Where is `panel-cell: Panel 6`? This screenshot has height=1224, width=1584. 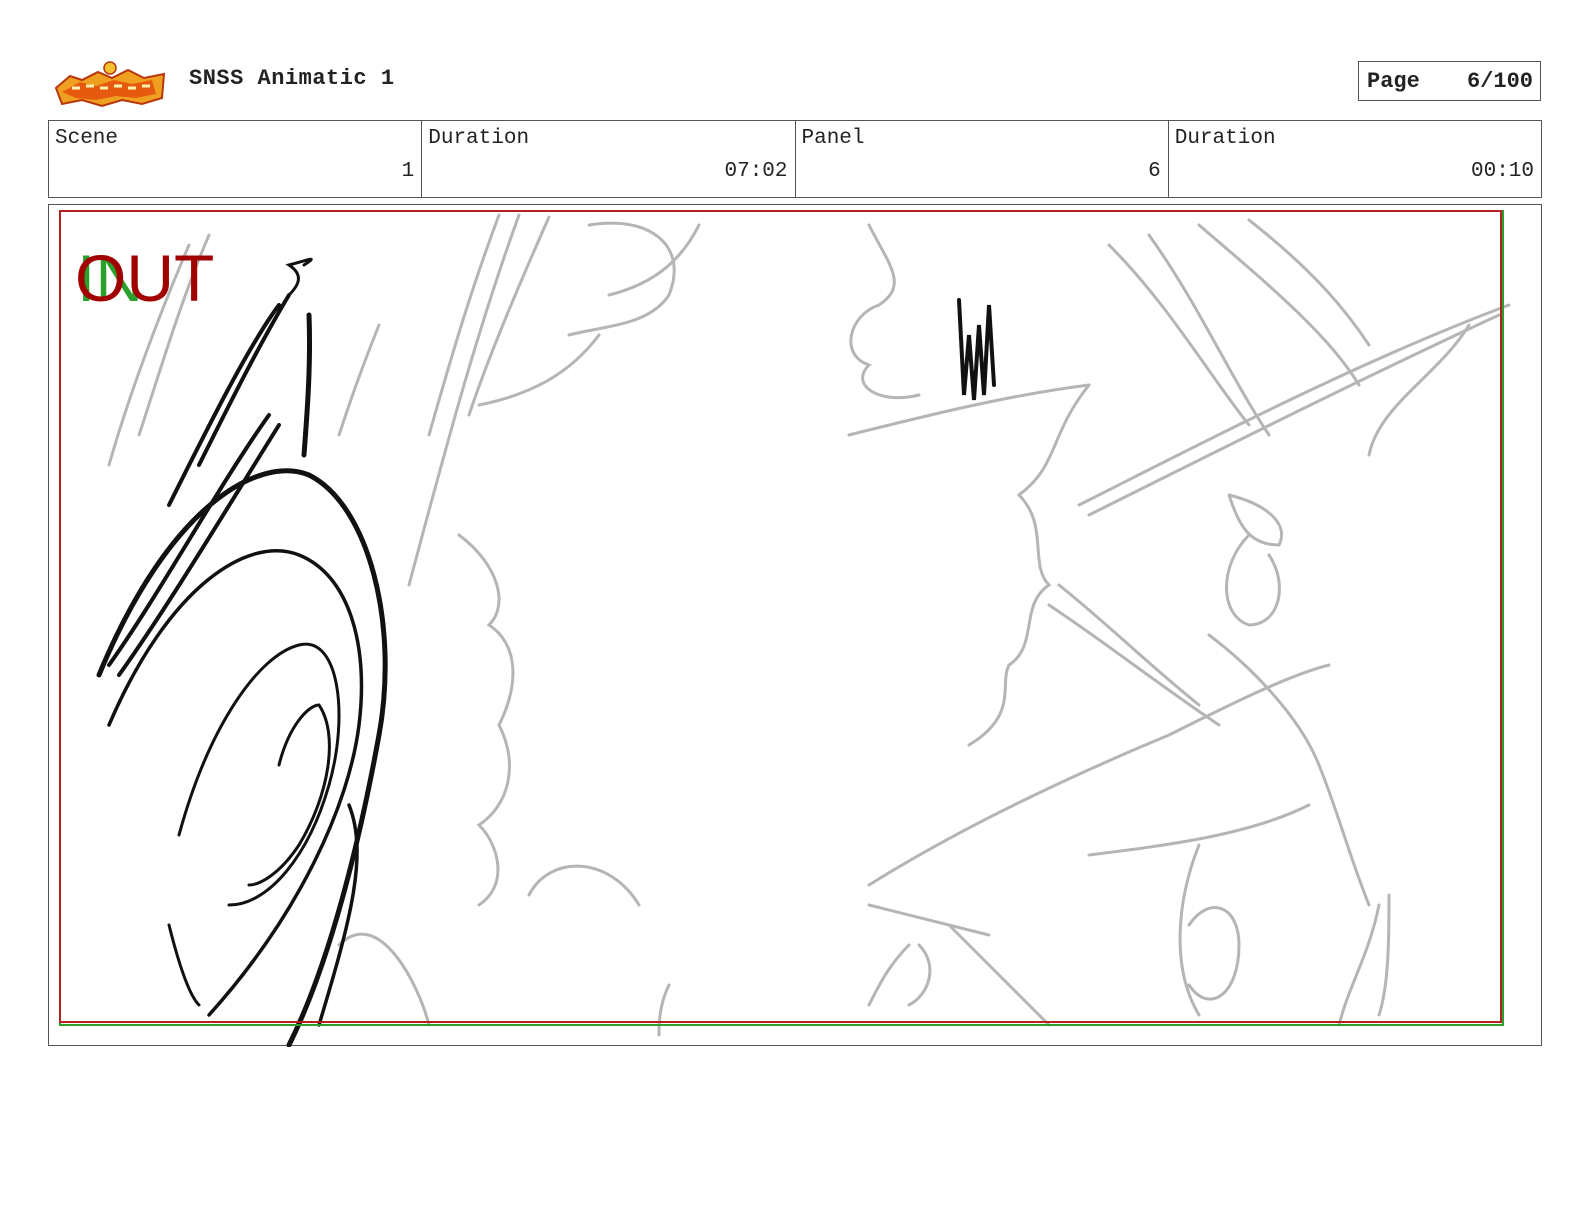
panel-cell: Panel 6 is located at coordinates (982, 159).